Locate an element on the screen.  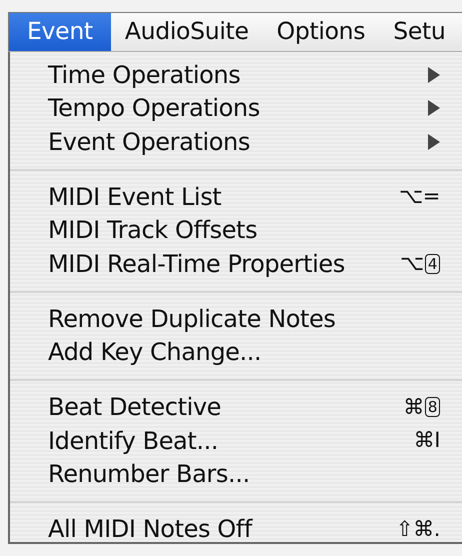
menu-title: Options is located at coordinates (321, 32).